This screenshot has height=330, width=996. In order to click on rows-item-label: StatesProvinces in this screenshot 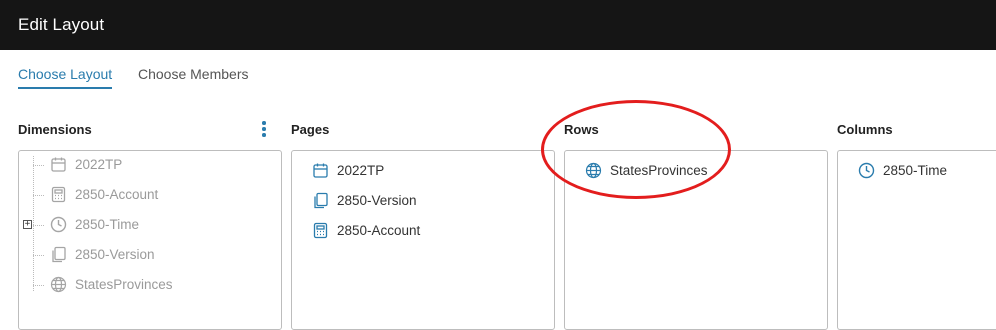, I will do `click(659, 170)`.